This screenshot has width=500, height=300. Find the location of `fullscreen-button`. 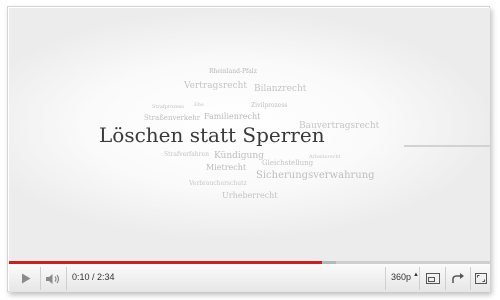

fullscreen-button is located at coordinates (481, 278).